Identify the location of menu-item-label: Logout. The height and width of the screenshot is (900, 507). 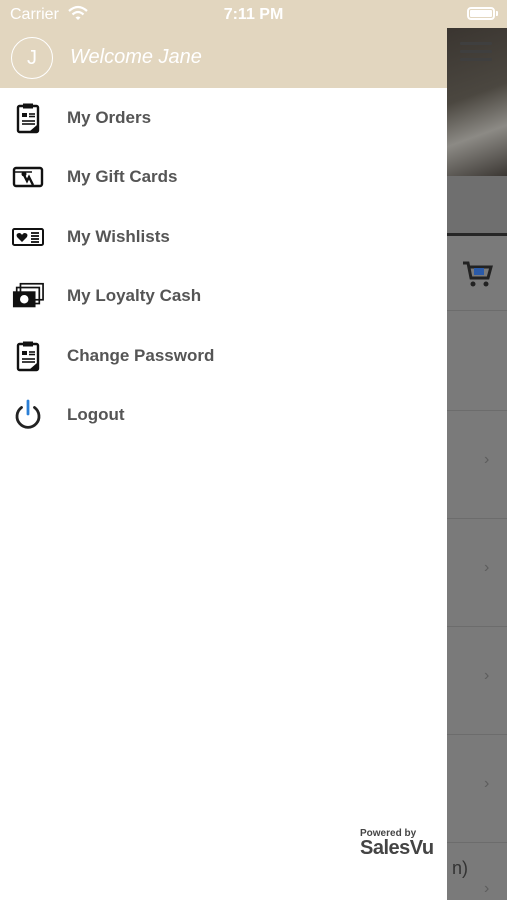
(96, 414).